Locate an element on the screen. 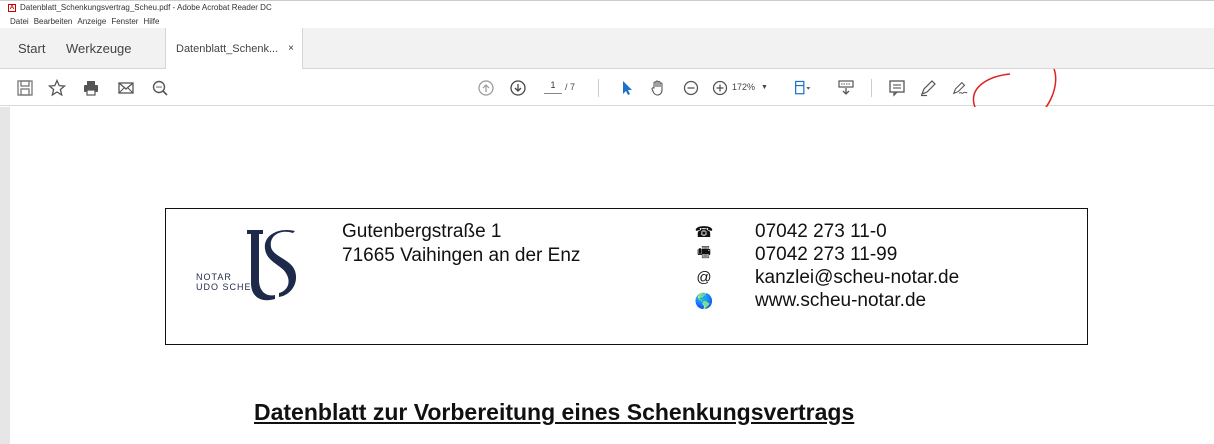 The image size is (1214, 444). sign-icon is located at coordinates (960, 88).